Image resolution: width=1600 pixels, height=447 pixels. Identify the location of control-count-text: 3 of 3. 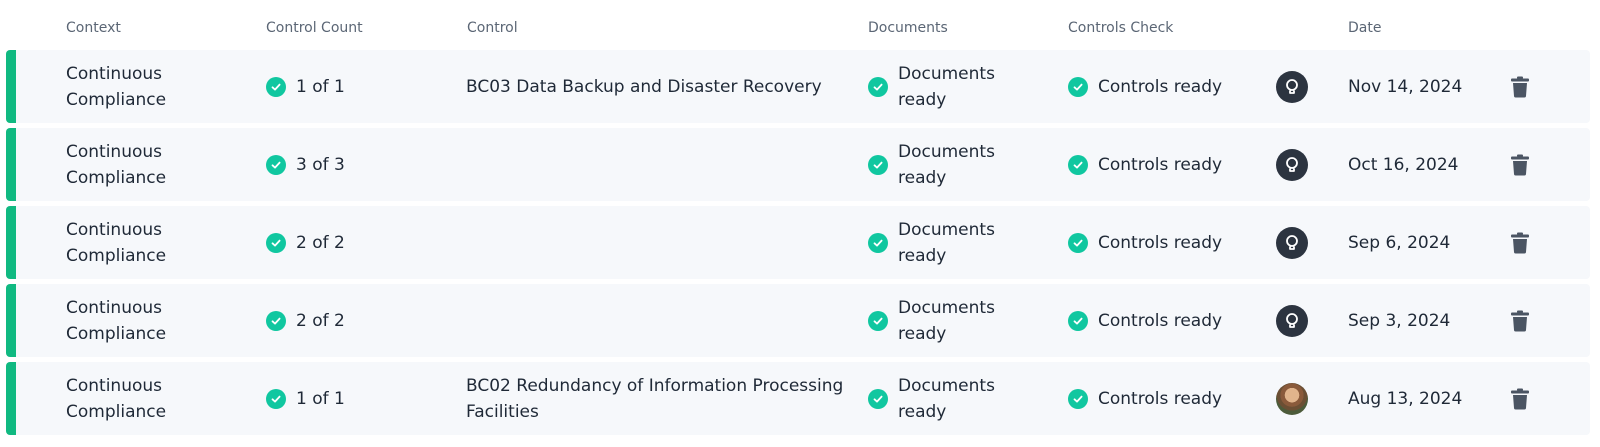
(320, 164).